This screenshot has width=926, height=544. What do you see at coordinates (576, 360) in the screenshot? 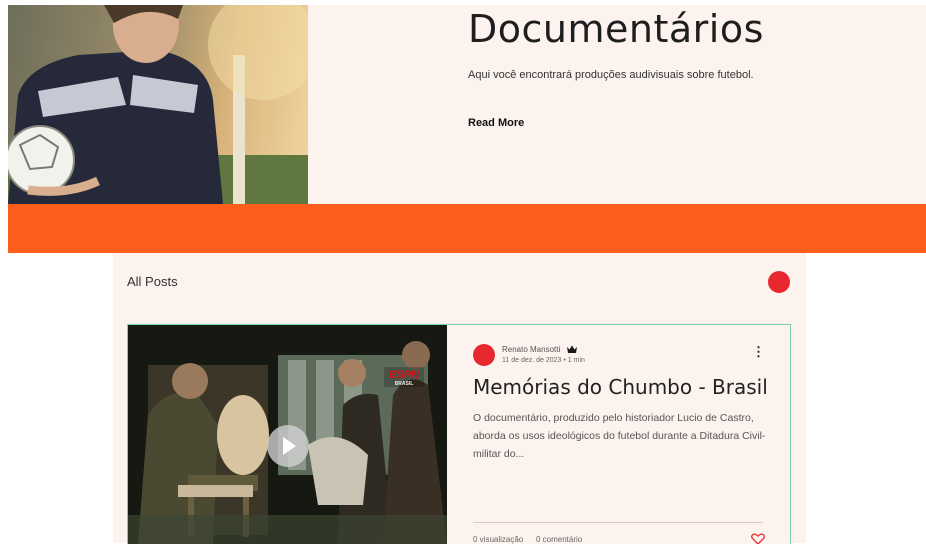
I see `post-read-time: 1 min` at bounding box center [576, 360].